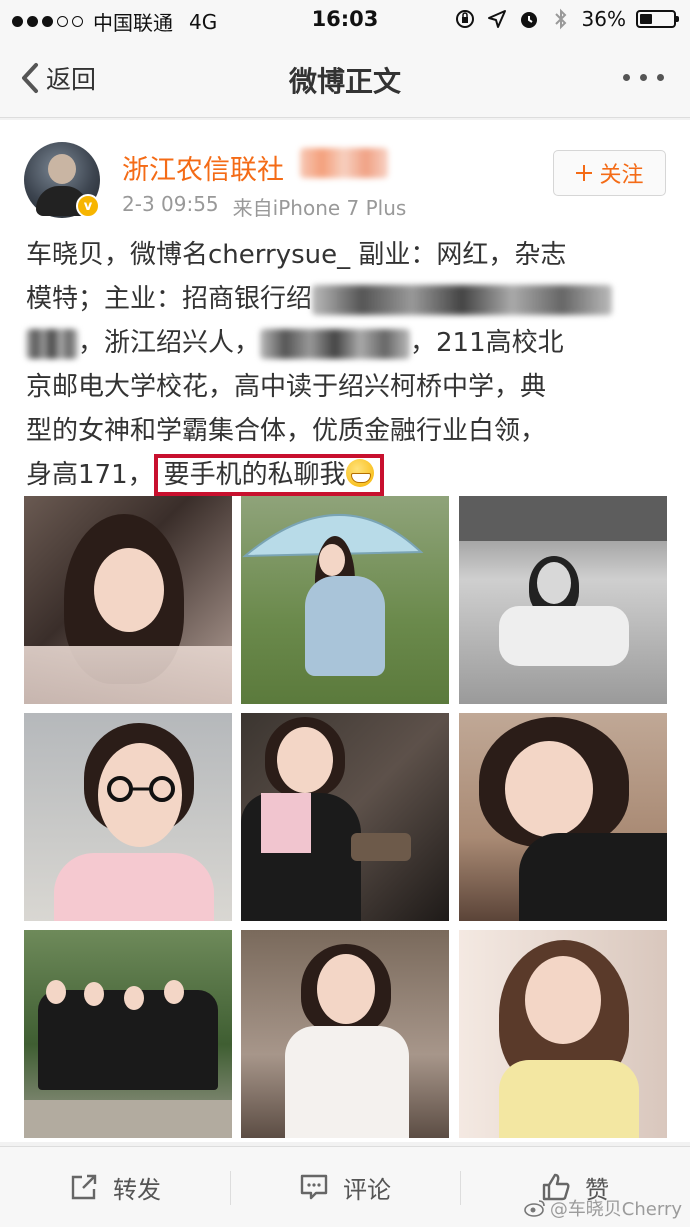 The width and height of the screenshot is (690, 1227). What do you see at coordinates (529, 19) in the screenshot?
I see `alarm-icon` at bounding box center [529, 19].